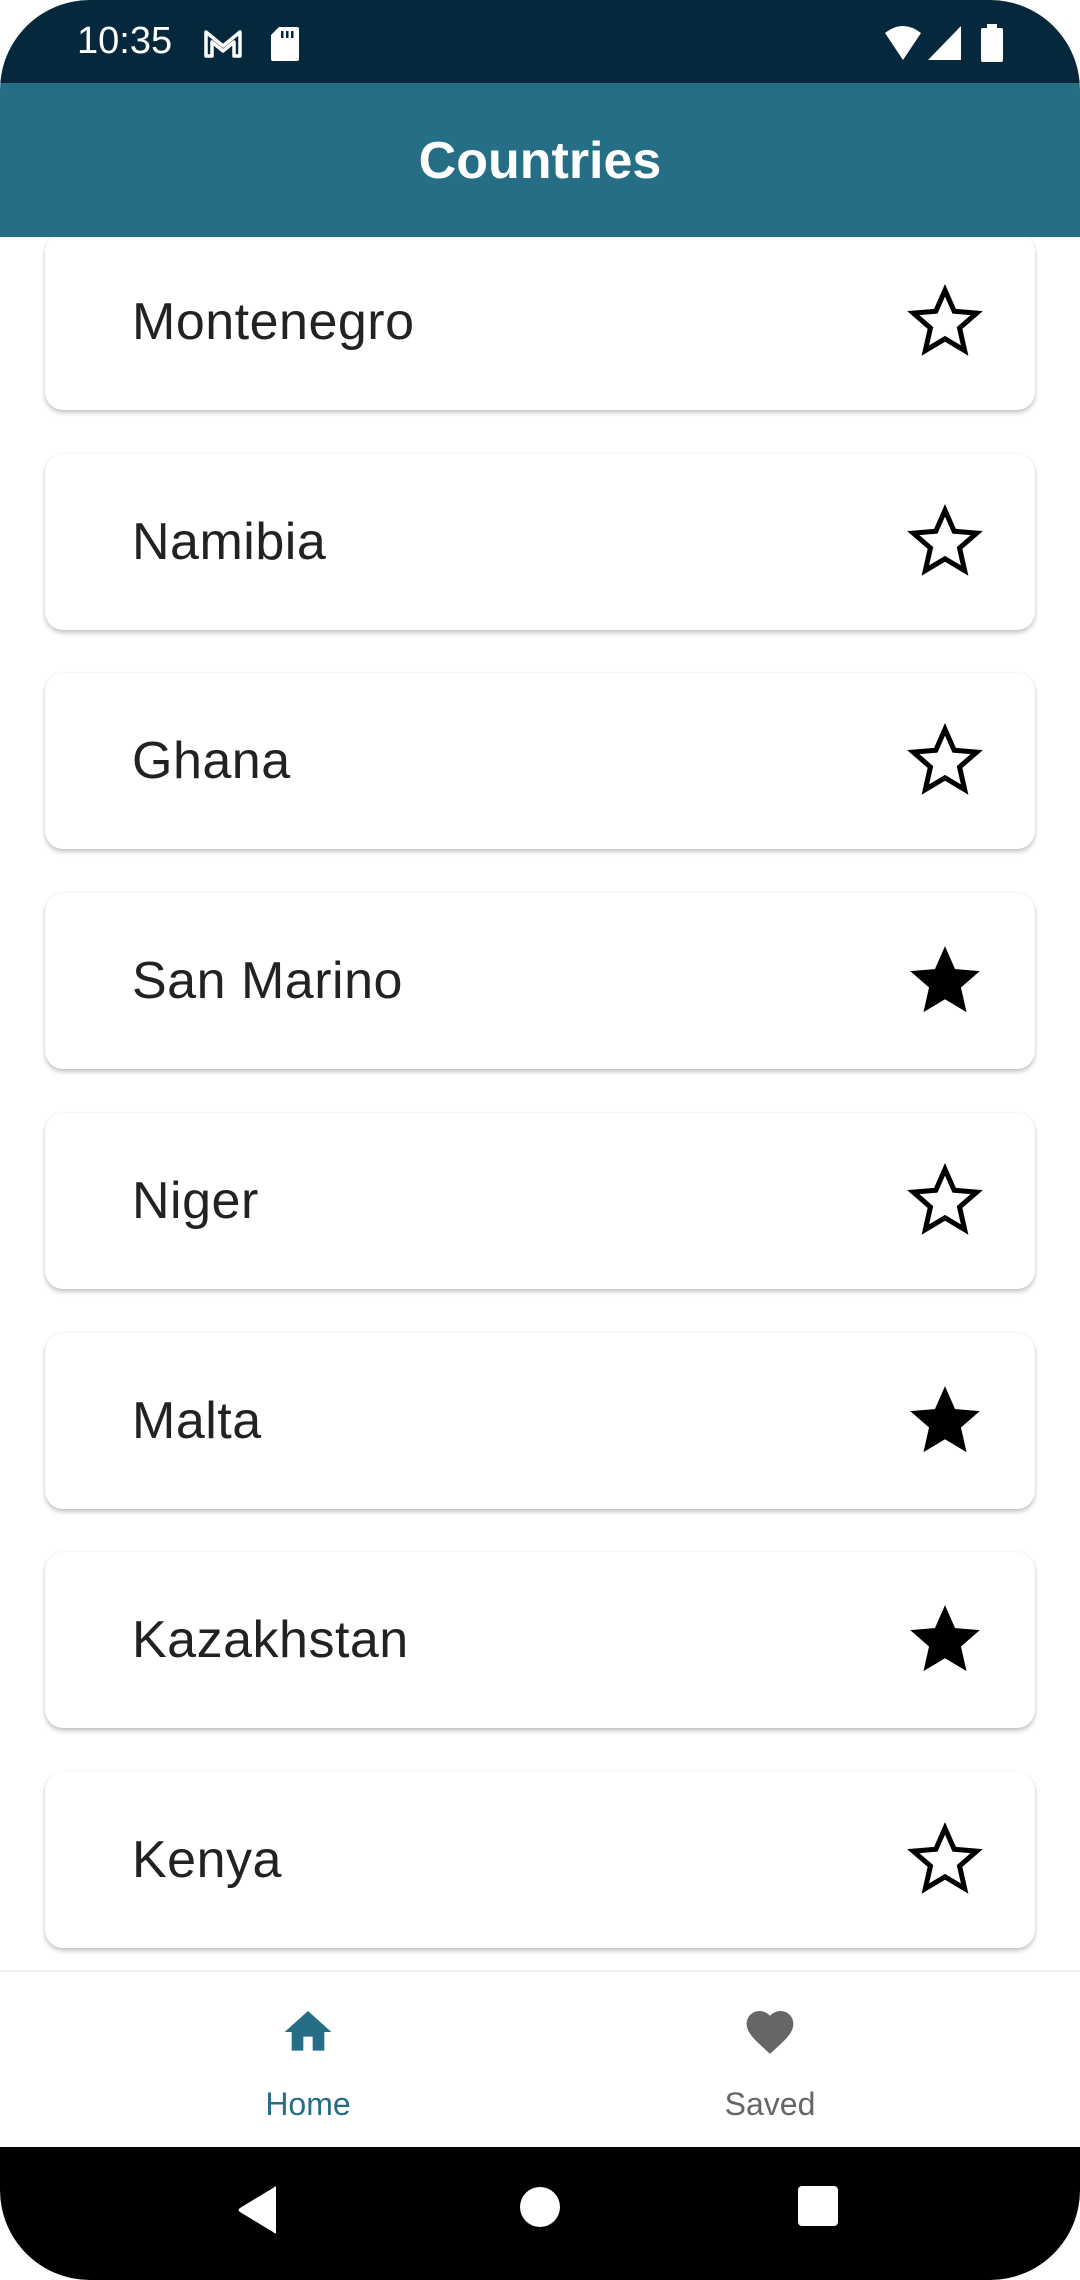 This screenshot has height=2280, width=1080. I want to click on app-bar: Countries, so click(540, 160).